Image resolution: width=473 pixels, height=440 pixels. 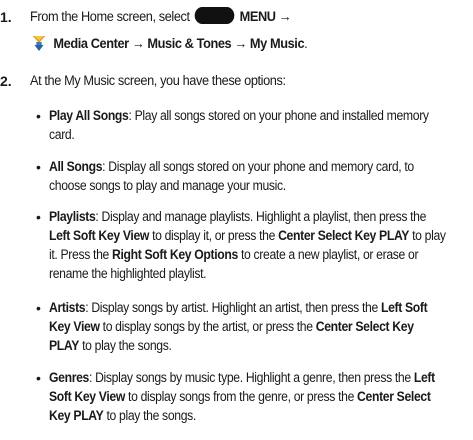 What do you see at coordinates (76, 167) in the screenshot?
I see `option-term: All Songs` at bounding box center [76, 167].